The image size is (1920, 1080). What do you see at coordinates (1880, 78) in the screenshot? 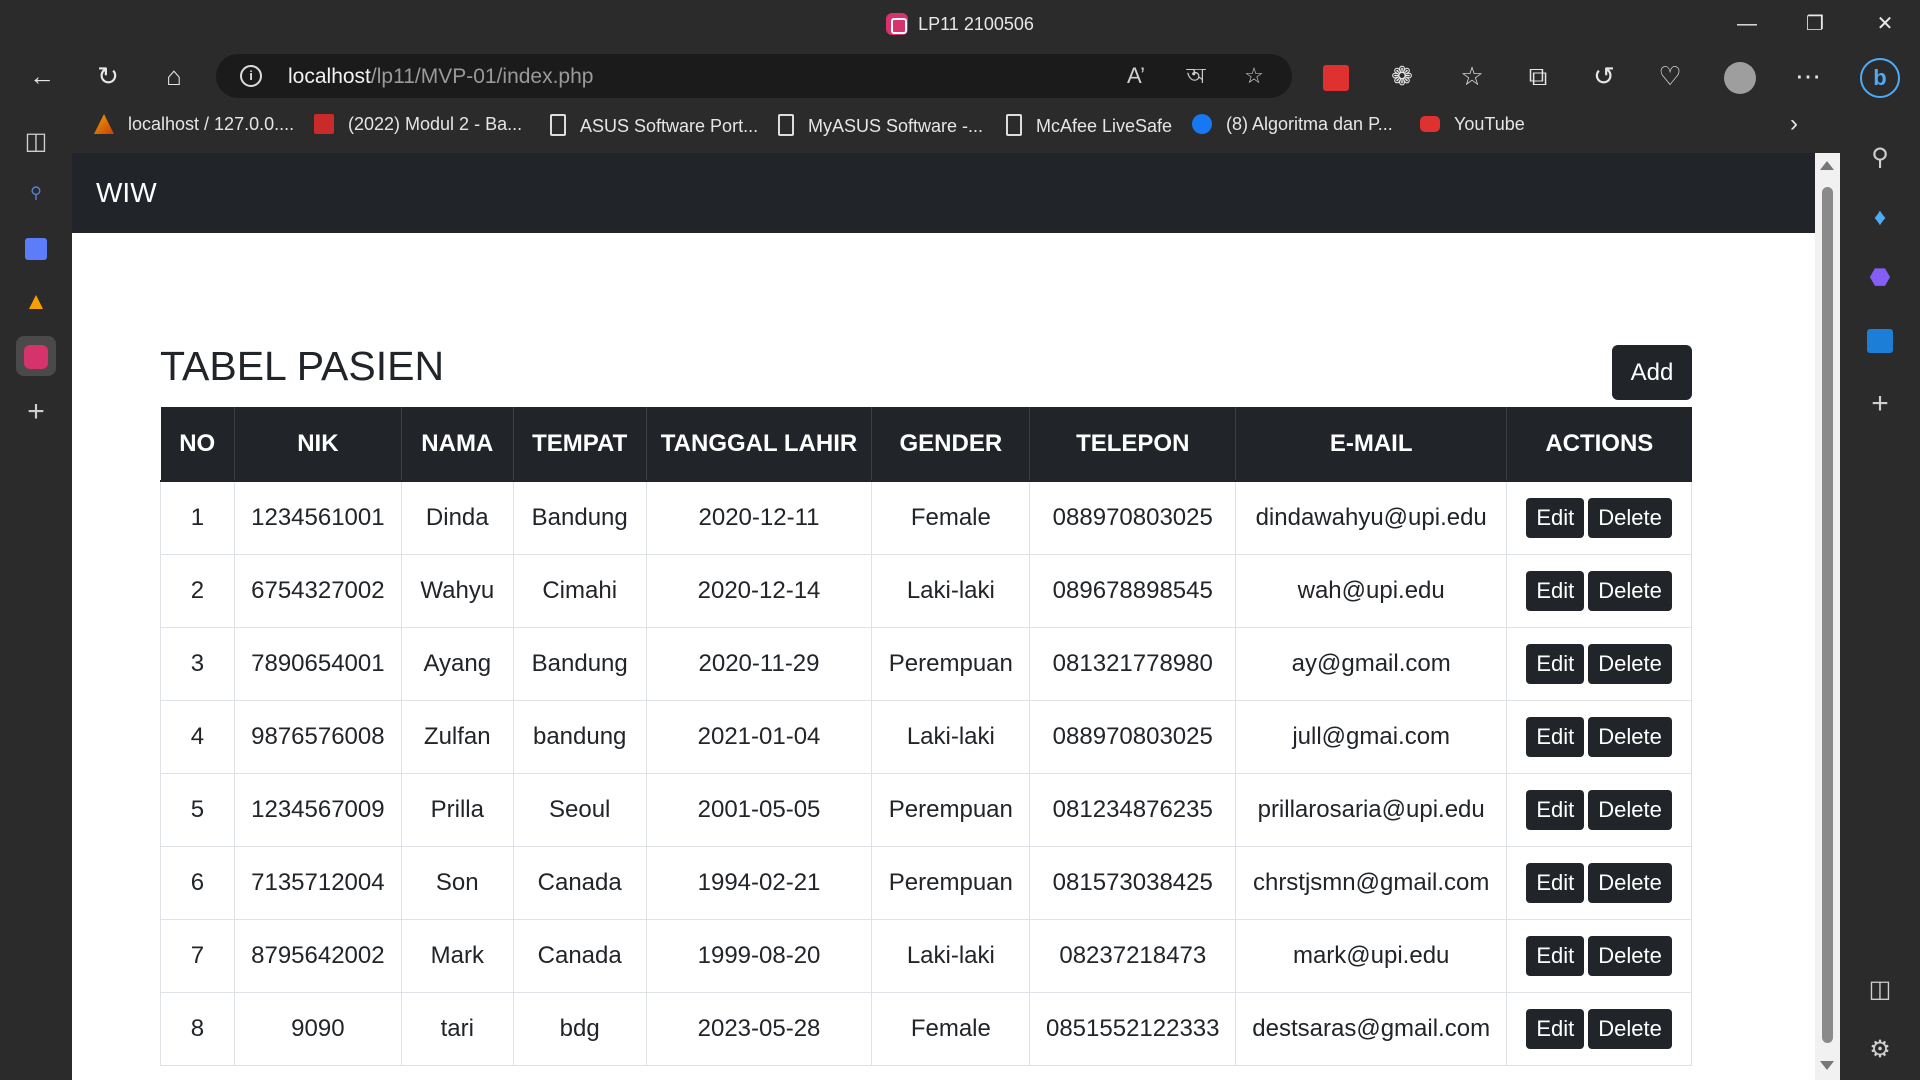
I see `bing-copilot-icon: b` at bounding box center [1880, 78].